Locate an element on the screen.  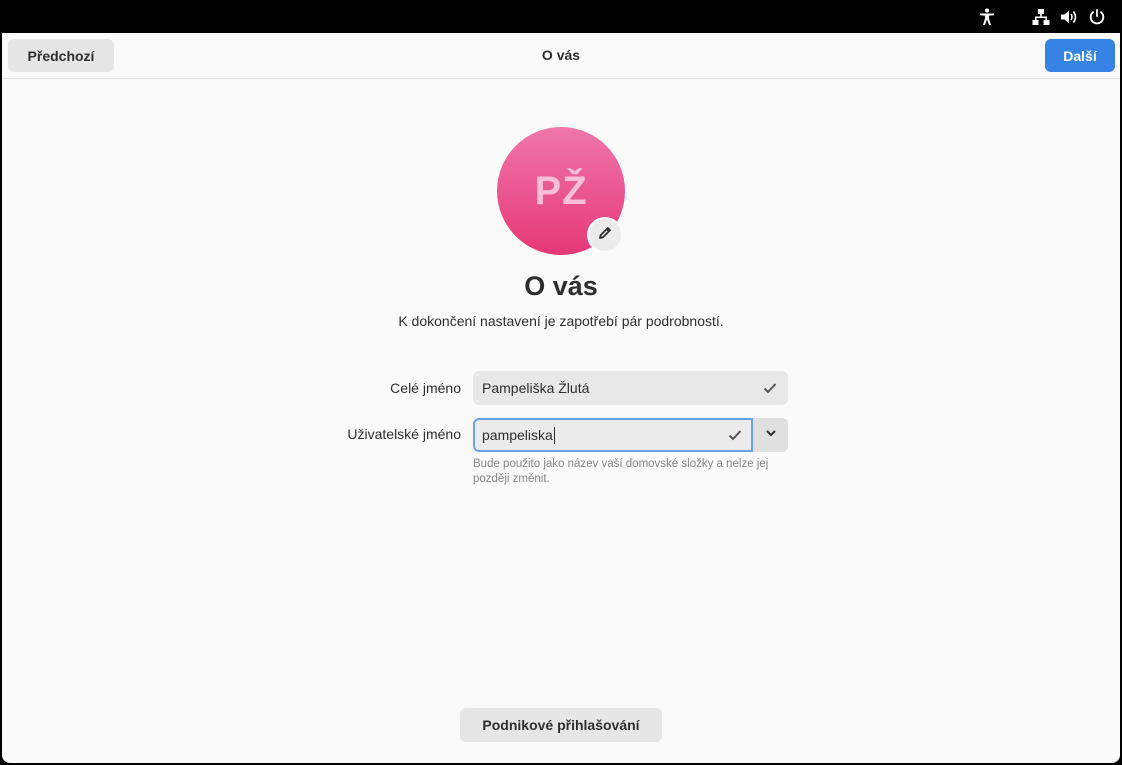
page-title: O vás is located at coordinates (561, 286).